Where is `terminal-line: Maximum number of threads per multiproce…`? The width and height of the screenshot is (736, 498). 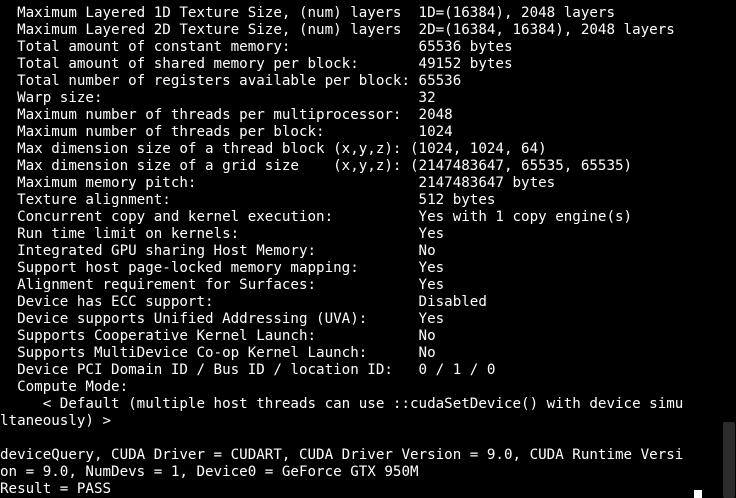
terminal-line: Maximum number of threads per multiproce… is located at coordinates (226, 115).